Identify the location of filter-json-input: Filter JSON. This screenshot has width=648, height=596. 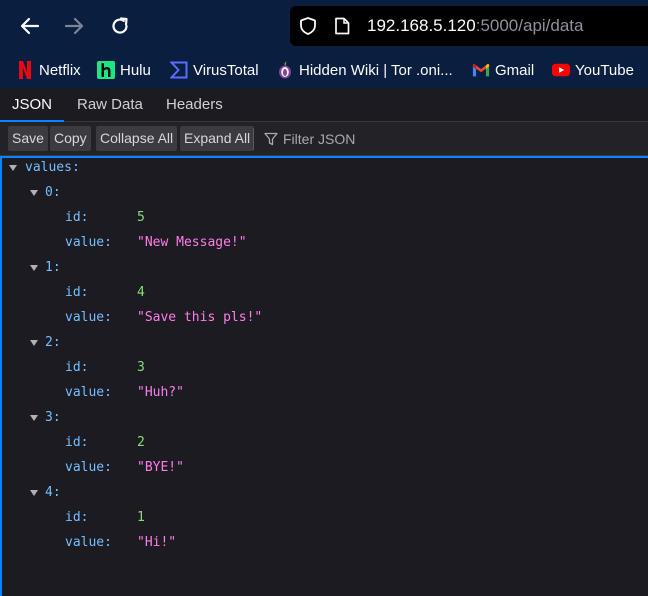
(319, 139).